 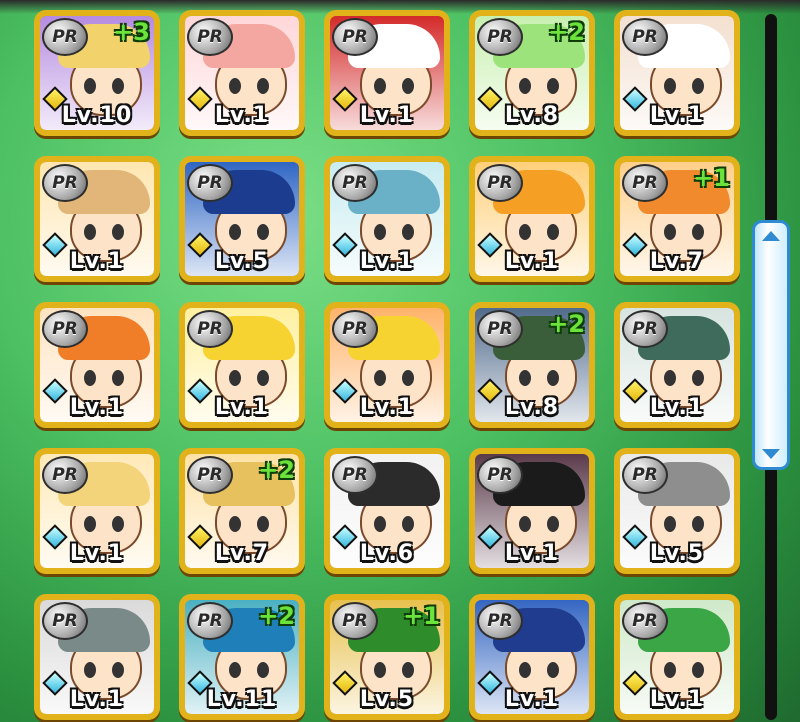 I want to click on level-label: Lv.10, so click(x=97, y=115).